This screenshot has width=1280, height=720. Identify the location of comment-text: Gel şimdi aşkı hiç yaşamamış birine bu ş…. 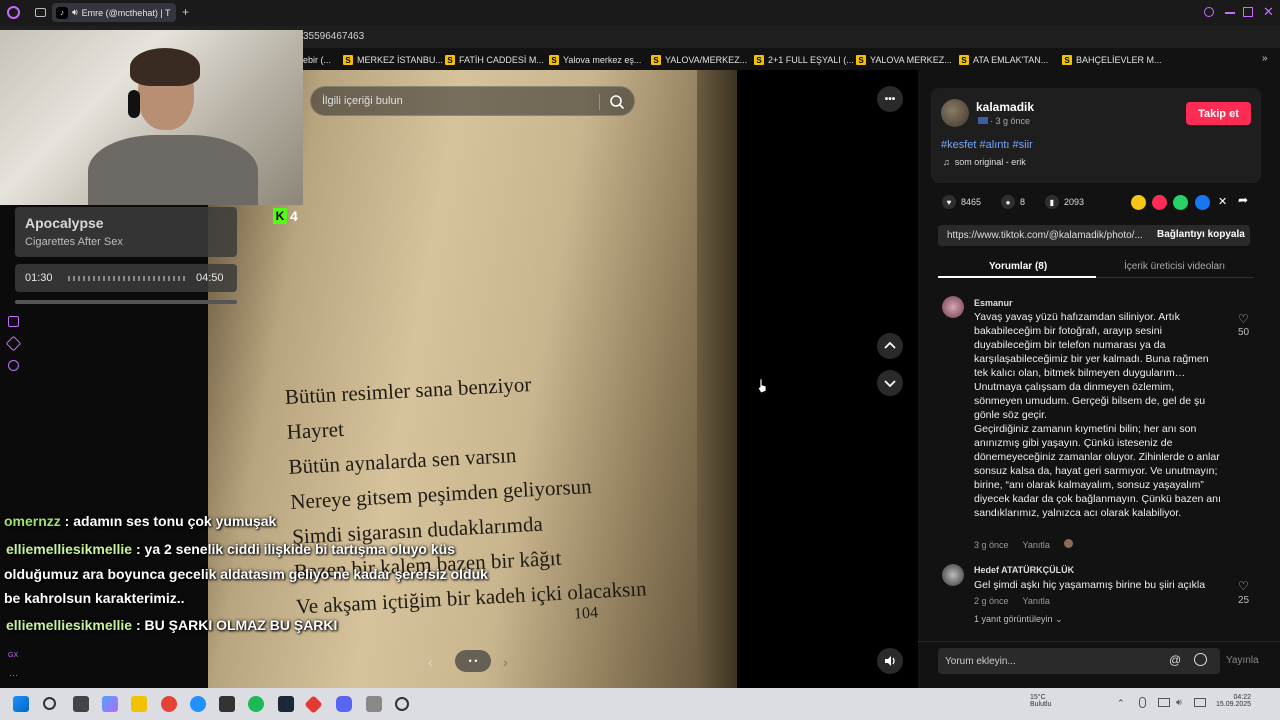
(1090, 585).